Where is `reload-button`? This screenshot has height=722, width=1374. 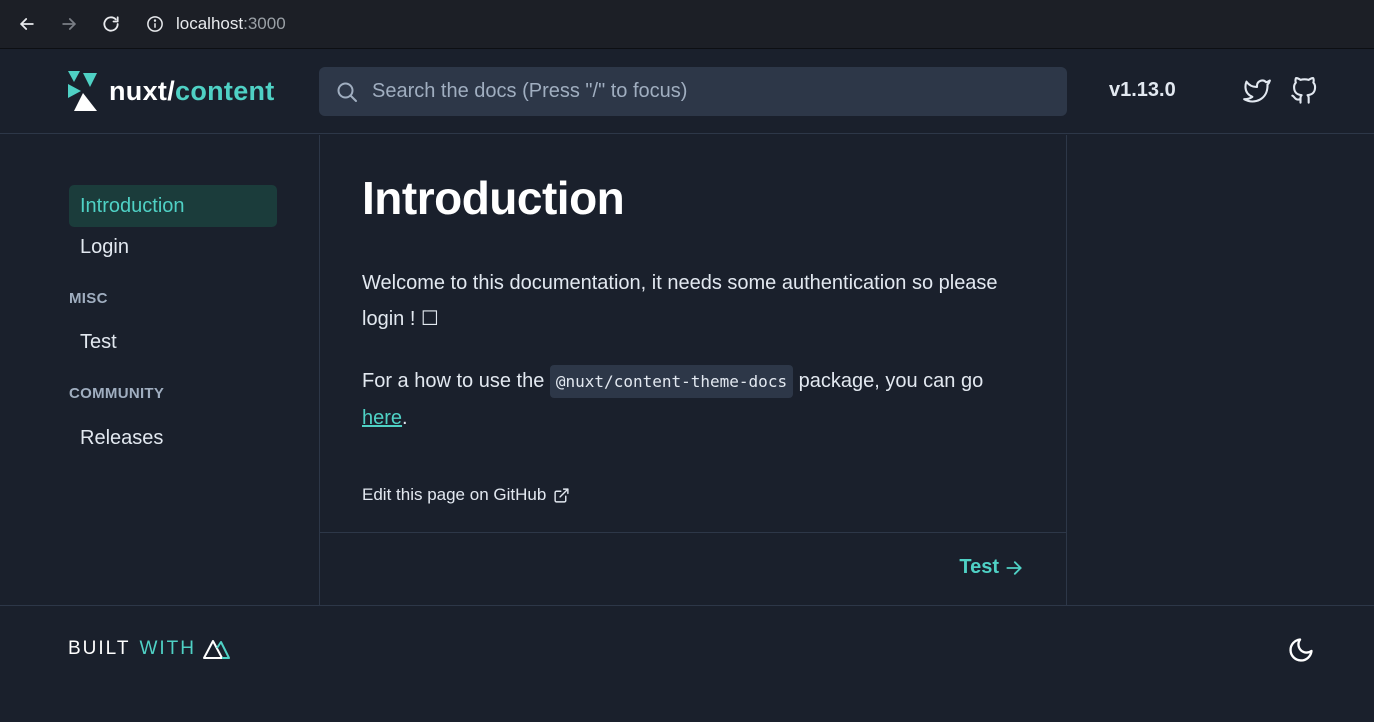
reload-button is located at coordinates (111, 24).